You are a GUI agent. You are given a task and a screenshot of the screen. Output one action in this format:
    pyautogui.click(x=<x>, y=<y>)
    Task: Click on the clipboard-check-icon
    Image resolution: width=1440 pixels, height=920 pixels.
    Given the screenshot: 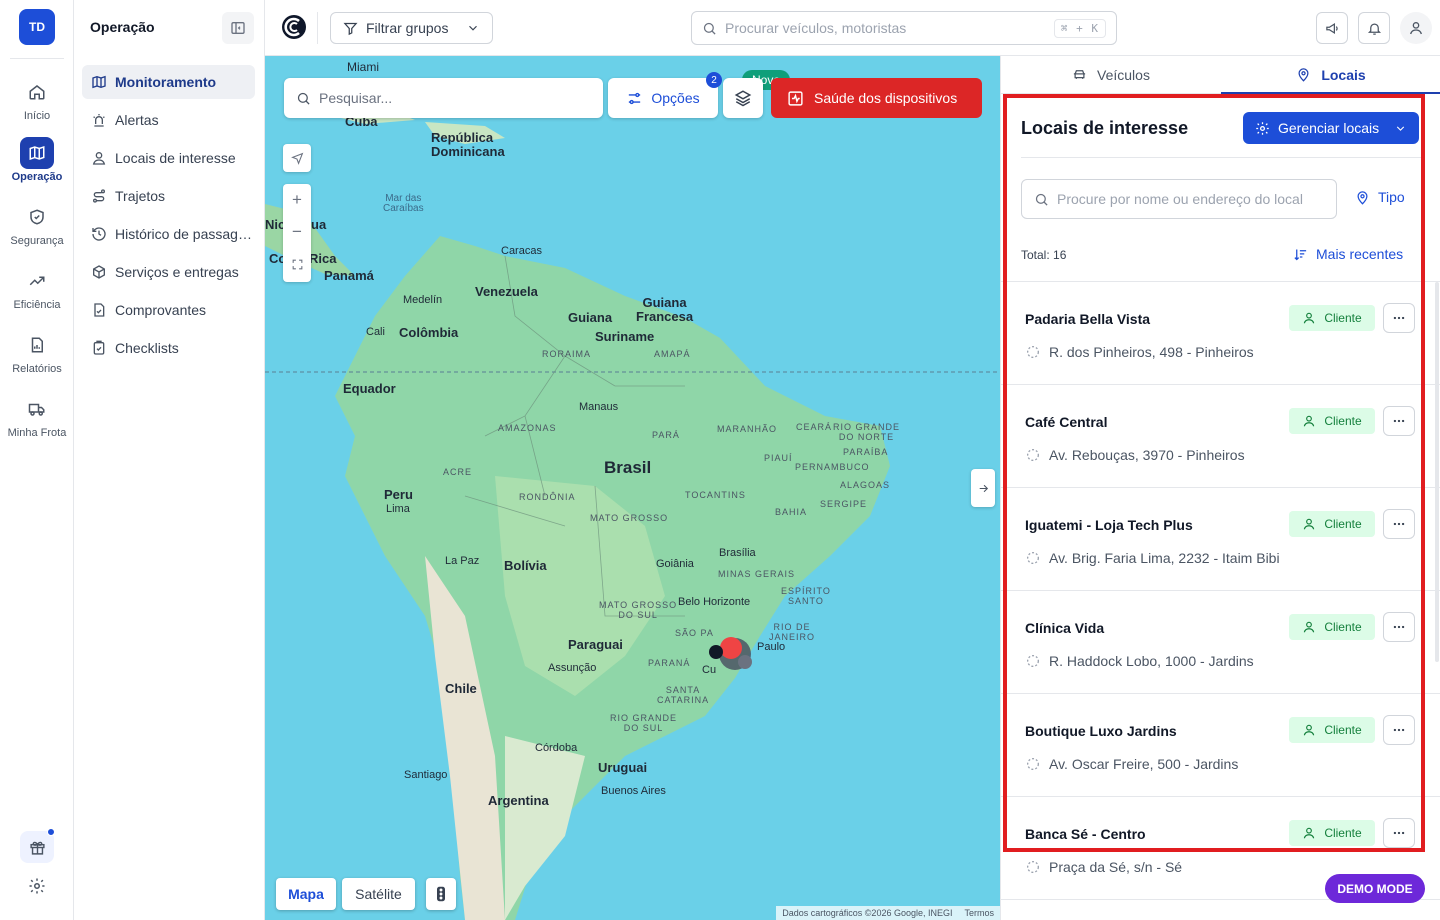 What is the action you would take?
    pyautogui.click(x=99, y=347)
    